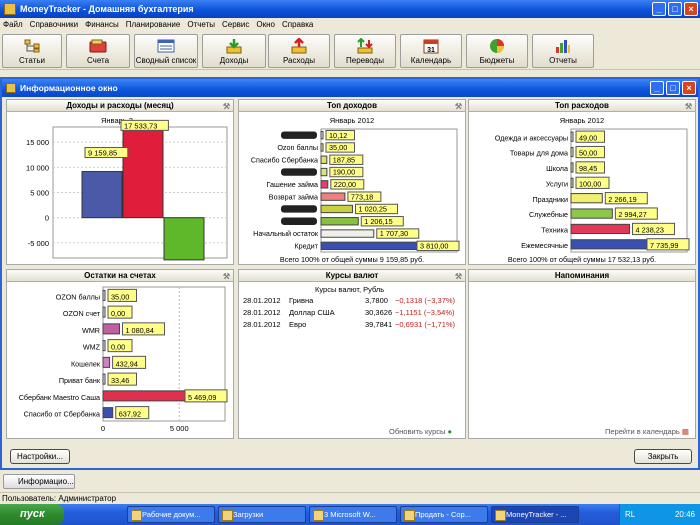 The image size is (700, 525). I want to click on toolbar-summary-button: Сводный список, so click(166, 51).